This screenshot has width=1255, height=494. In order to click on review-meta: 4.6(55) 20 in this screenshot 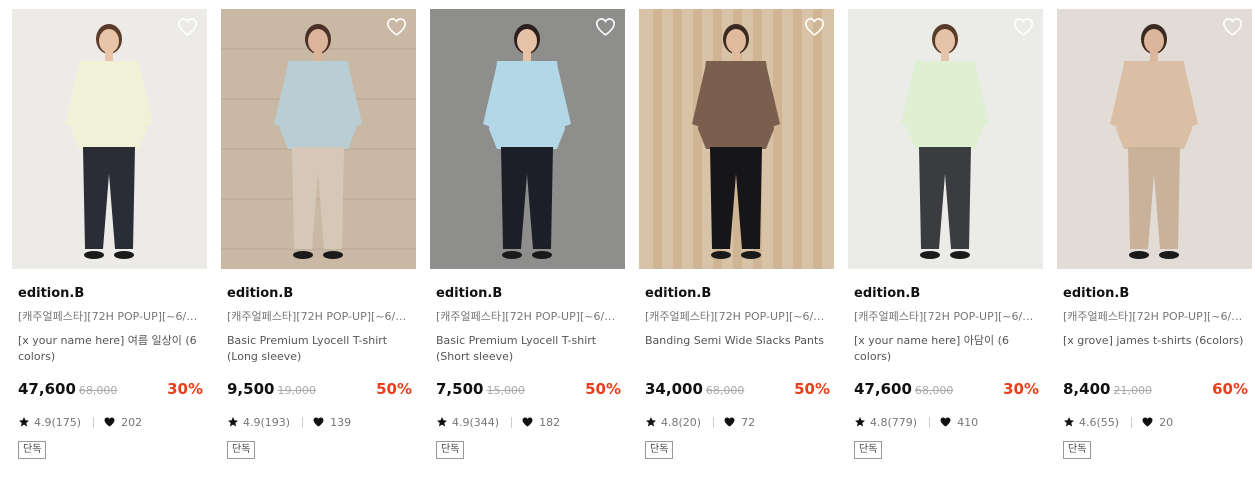, I will do `click(1154, 422)`.